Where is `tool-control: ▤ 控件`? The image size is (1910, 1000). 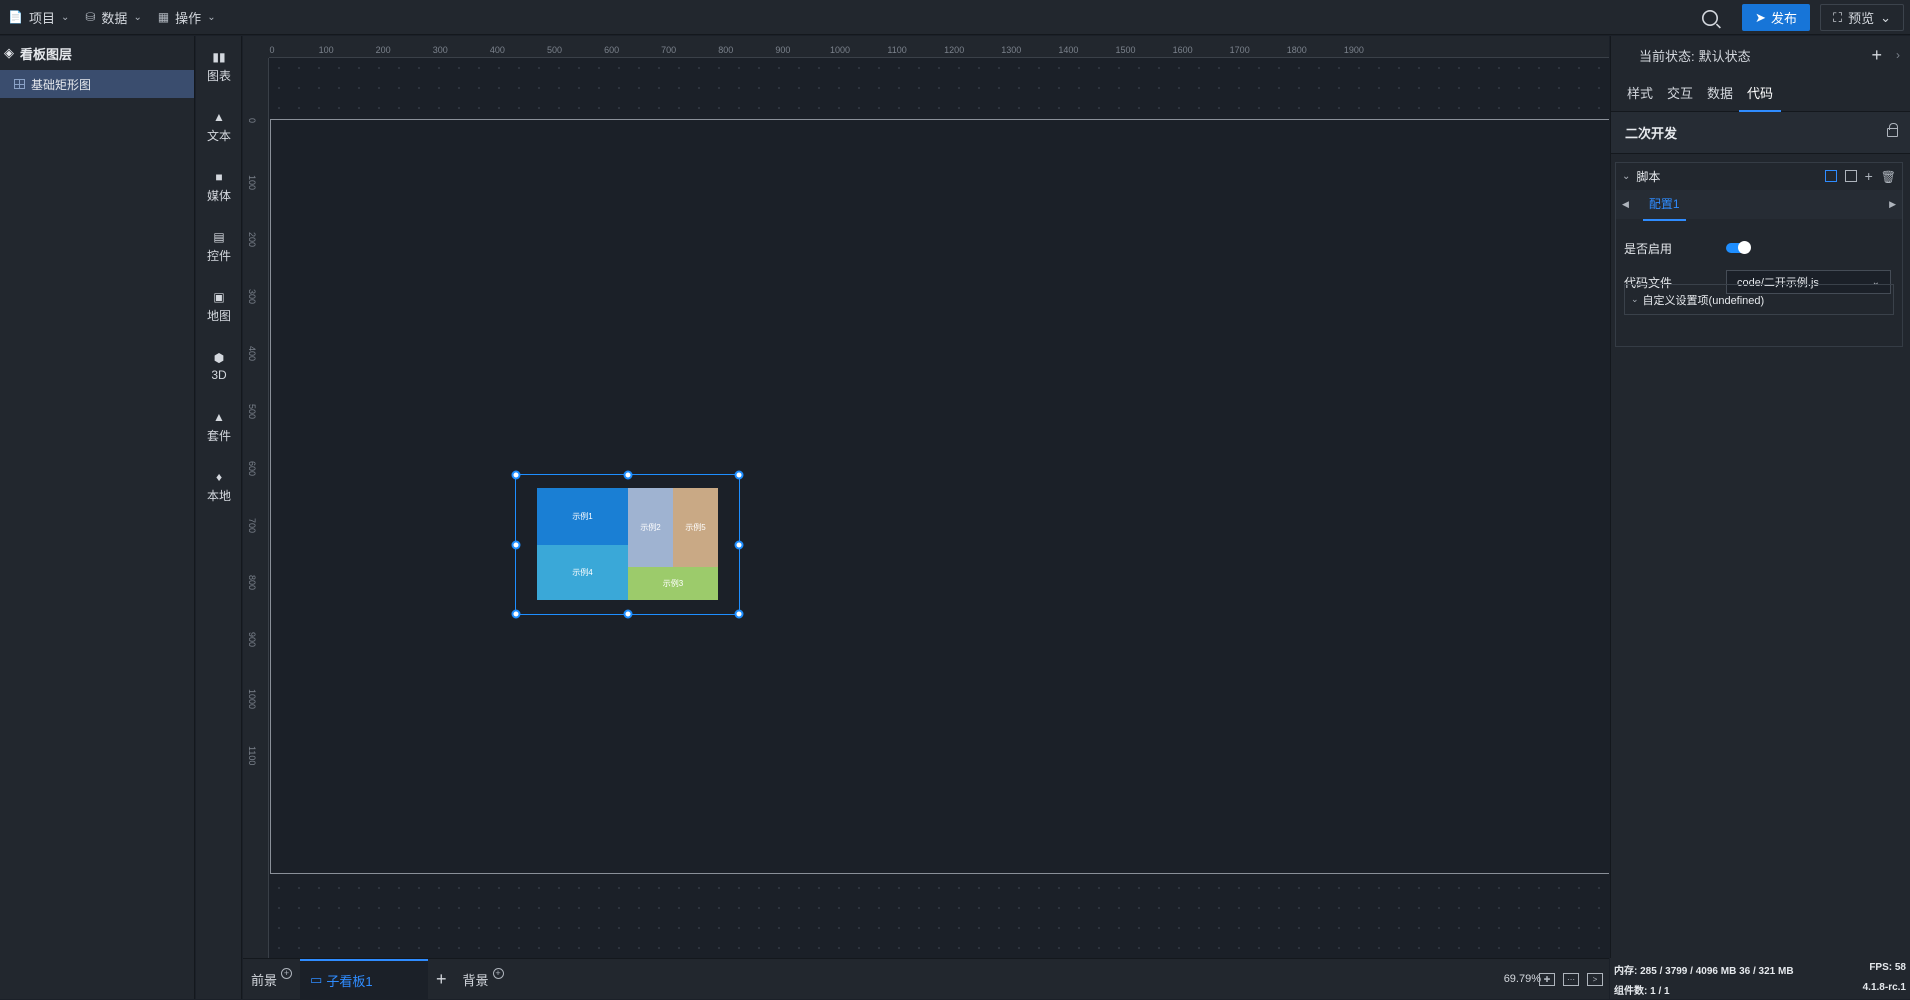 tool-control: ▤ 控件 is located at coordinates (219, 246).